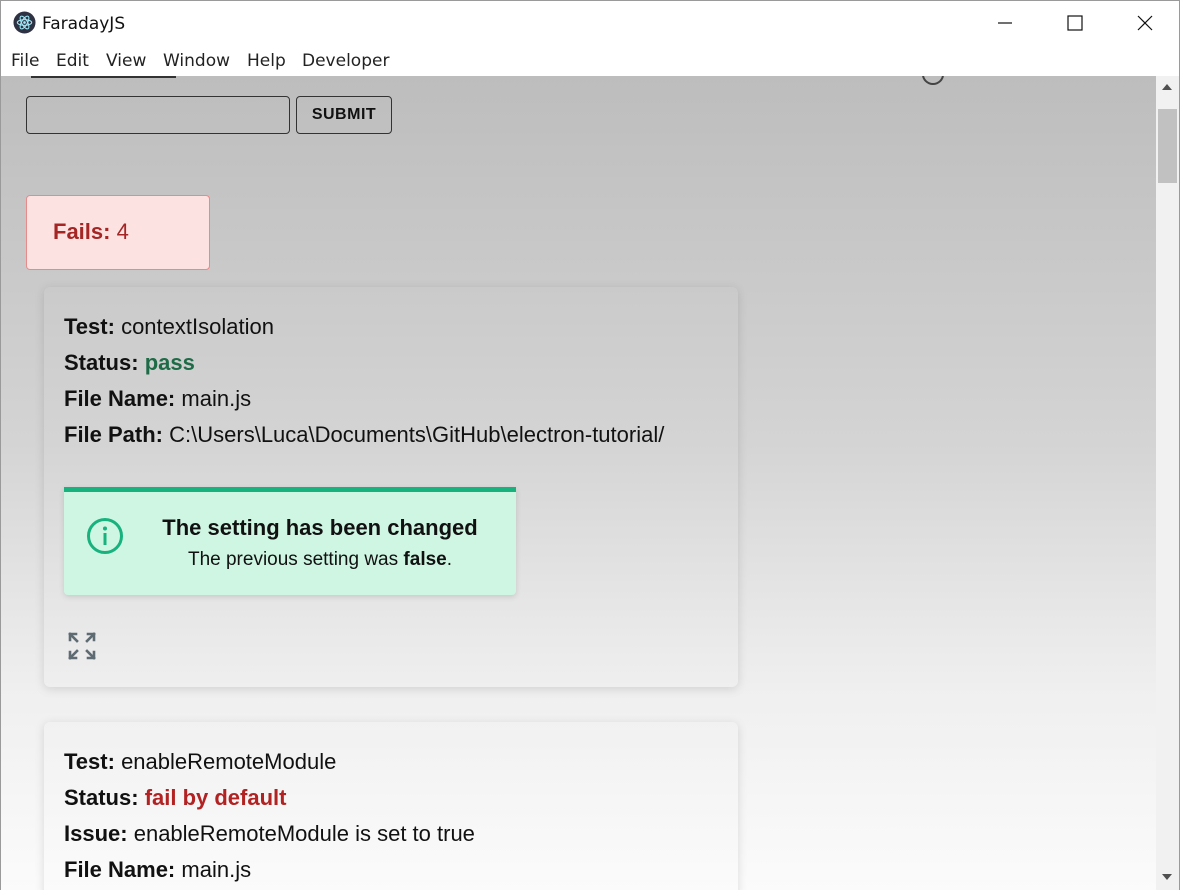 This screenshot has height=890, width=1180. What do you see at coordinates (401, 762) in the screenshot?
I see `test-row: Test: enableRemoteModule` at bounding box center [401, 762].